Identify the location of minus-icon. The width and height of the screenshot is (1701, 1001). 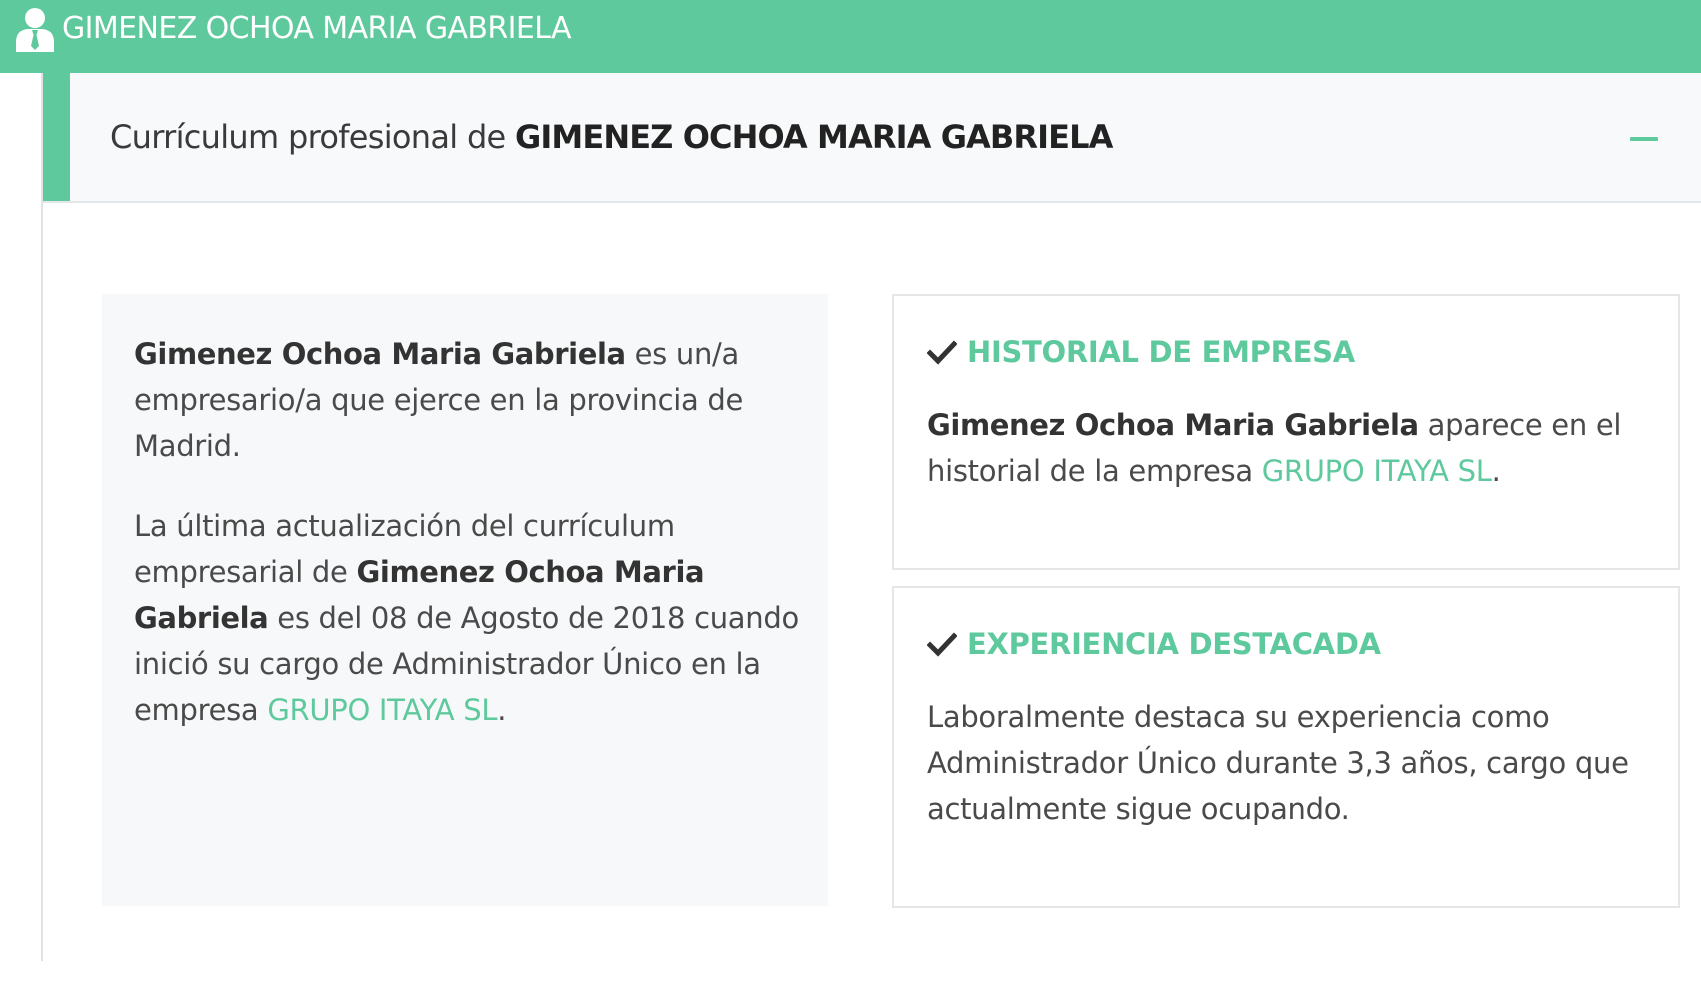
(1644, 139).